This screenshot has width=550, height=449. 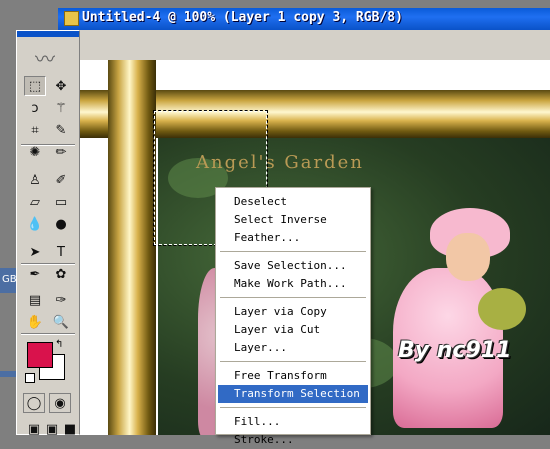 I want to click on standard-mode-icon: ◯, so click(x=34, y=403).